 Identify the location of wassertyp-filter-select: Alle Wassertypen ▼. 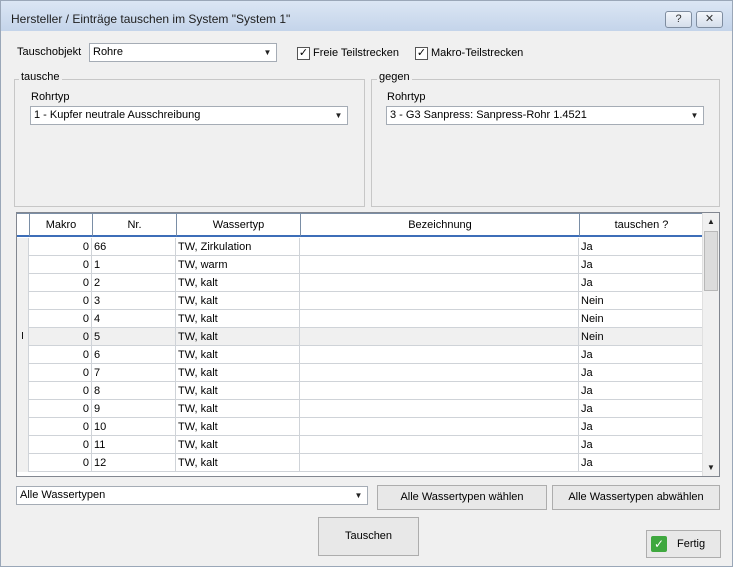
(192, 495).